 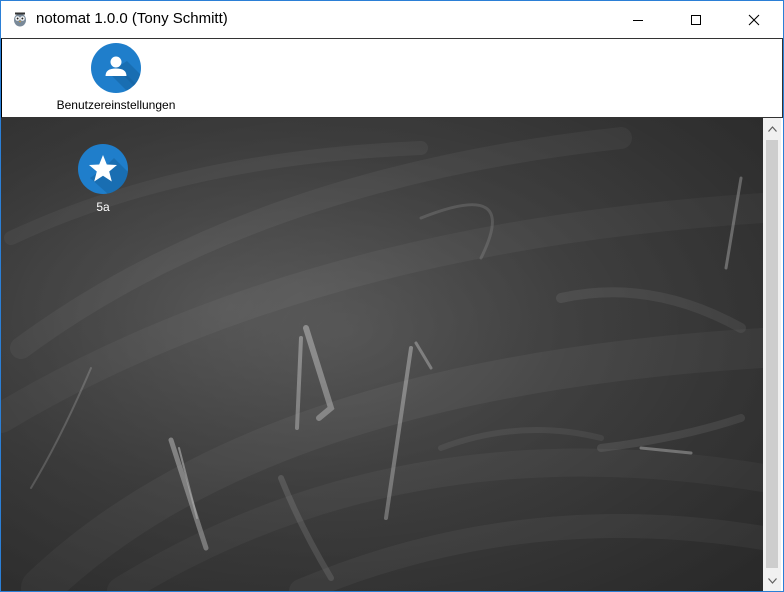 I want to click on chevron-up-icon, so click(x=772, y=128).